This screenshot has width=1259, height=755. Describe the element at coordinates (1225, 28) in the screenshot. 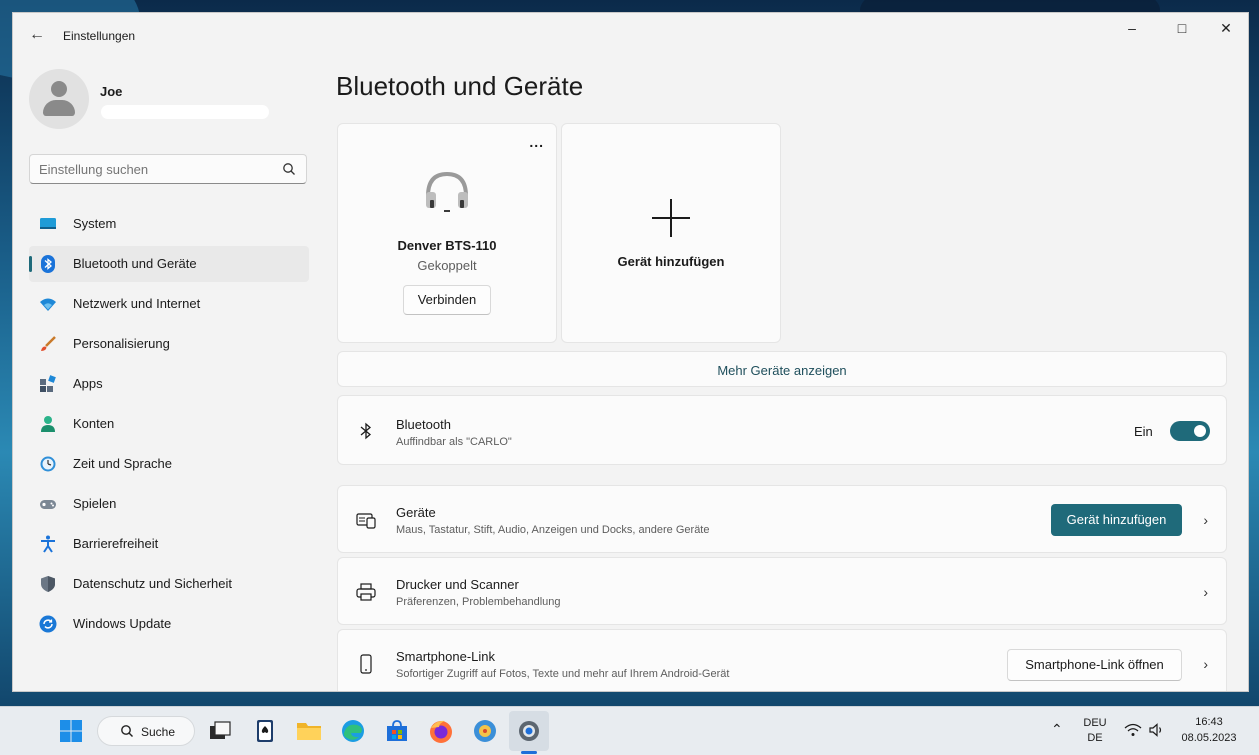

I see `close-button: ✕` at that location.